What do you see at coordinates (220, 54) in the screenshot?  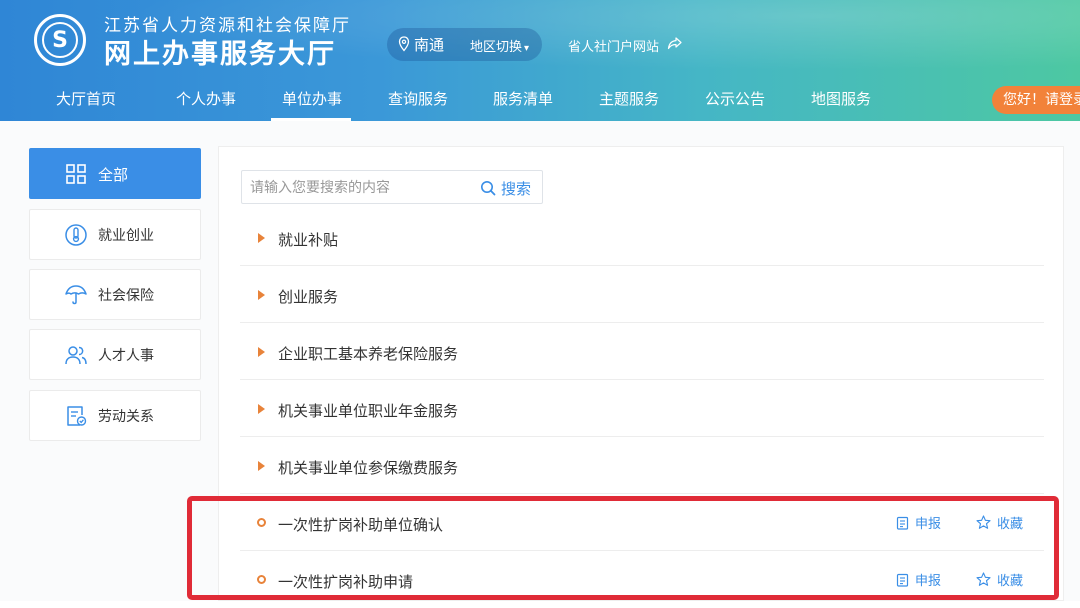 I see `site-name: 网上办事服务大厅` at bounding box center [220, 54].